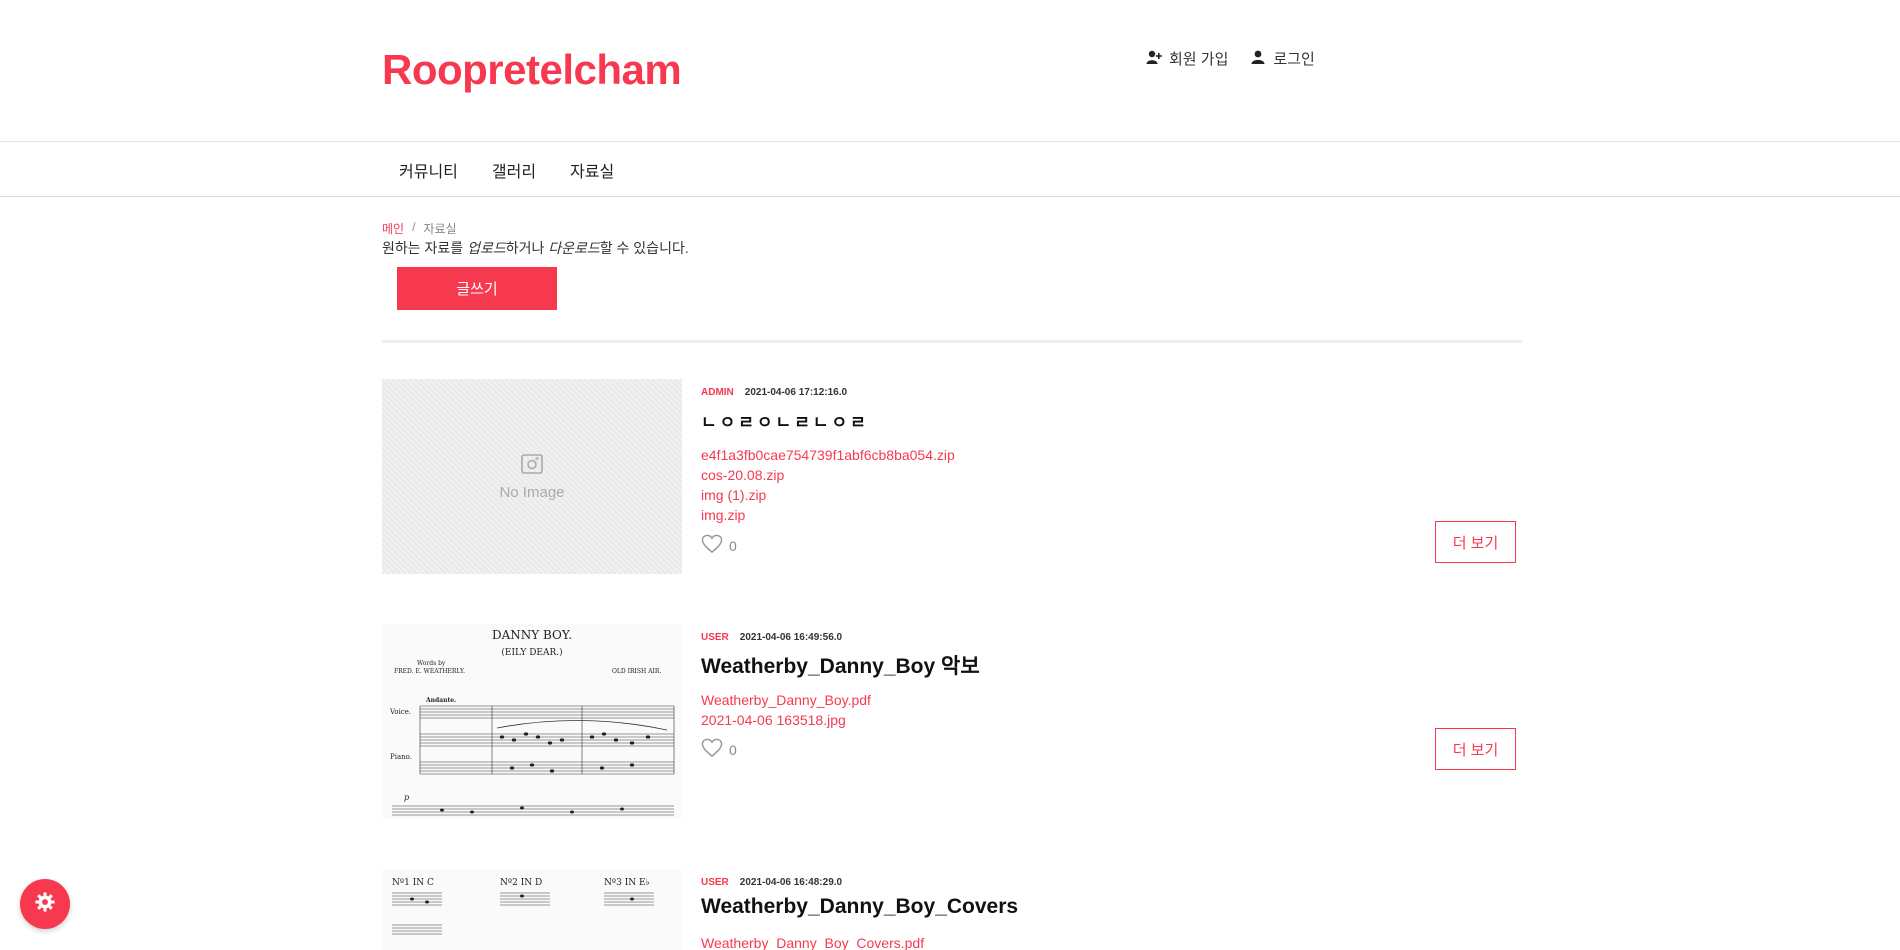 Image resolution: width=1900 pixels, height=950 pixels. Describe the element at coordinates (400, 712) in the screenshot. I see `svg-text: Voice.` at that location.